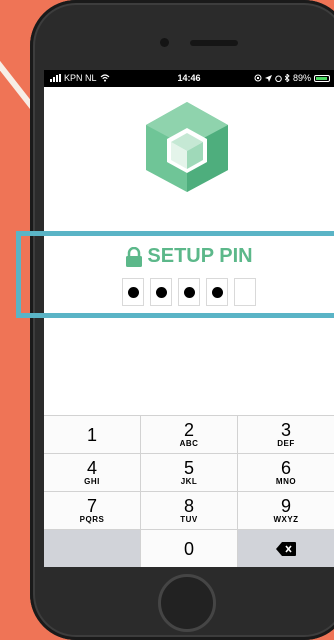  What do you see at coordinates (258, 78) in the screenshot?
I see `orientation-lock-icon` at bounding box center [258, 78].